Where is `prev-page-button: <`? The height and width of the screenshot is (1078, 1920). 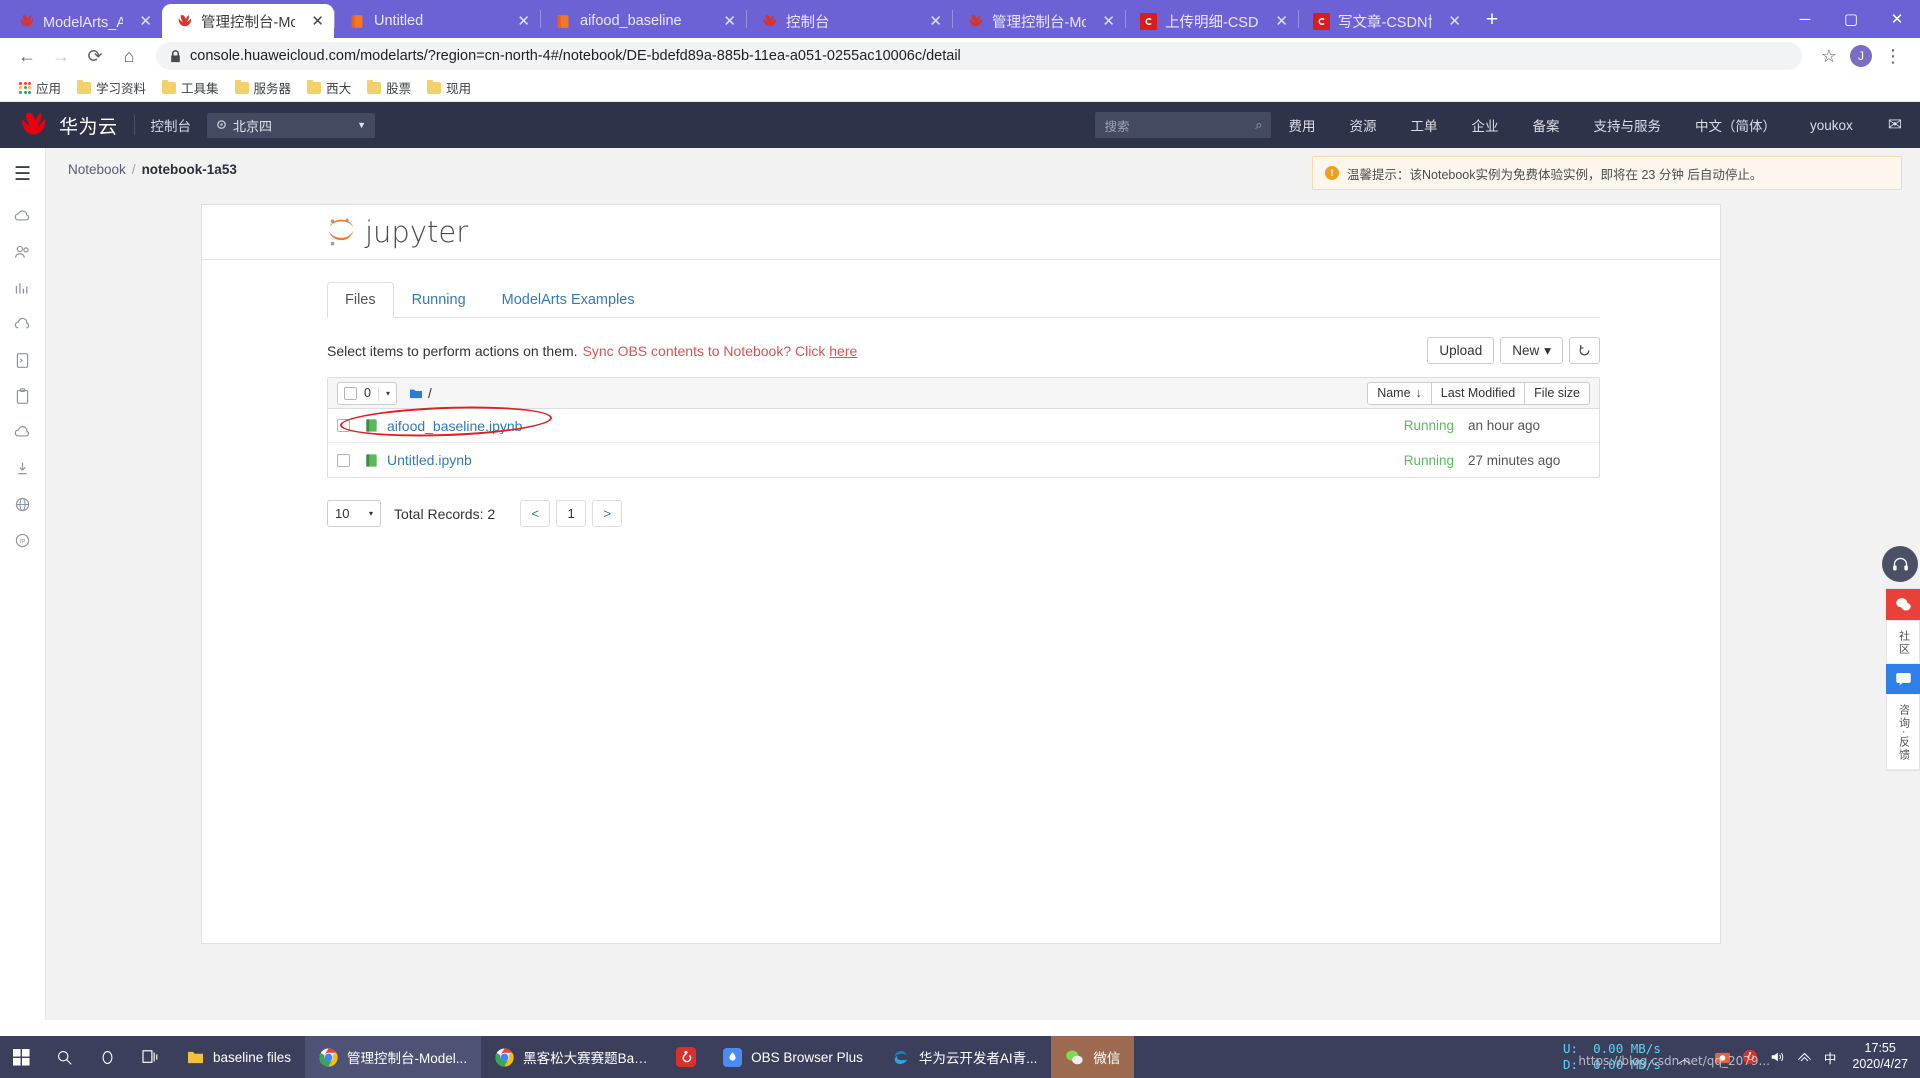
prev-page-button: < is located at coordinates (535, 513).